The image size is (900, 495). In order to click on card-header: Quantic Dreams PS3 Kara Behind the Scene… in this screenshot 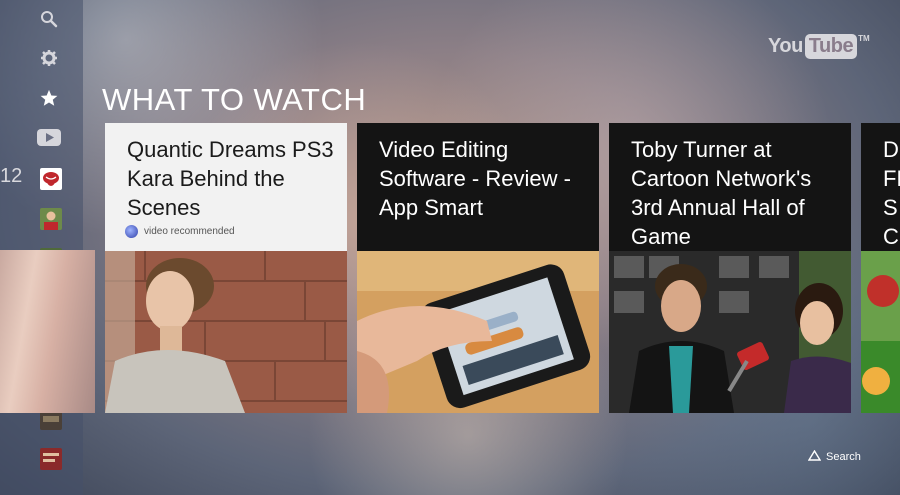, I will do `click(226, 187)`.